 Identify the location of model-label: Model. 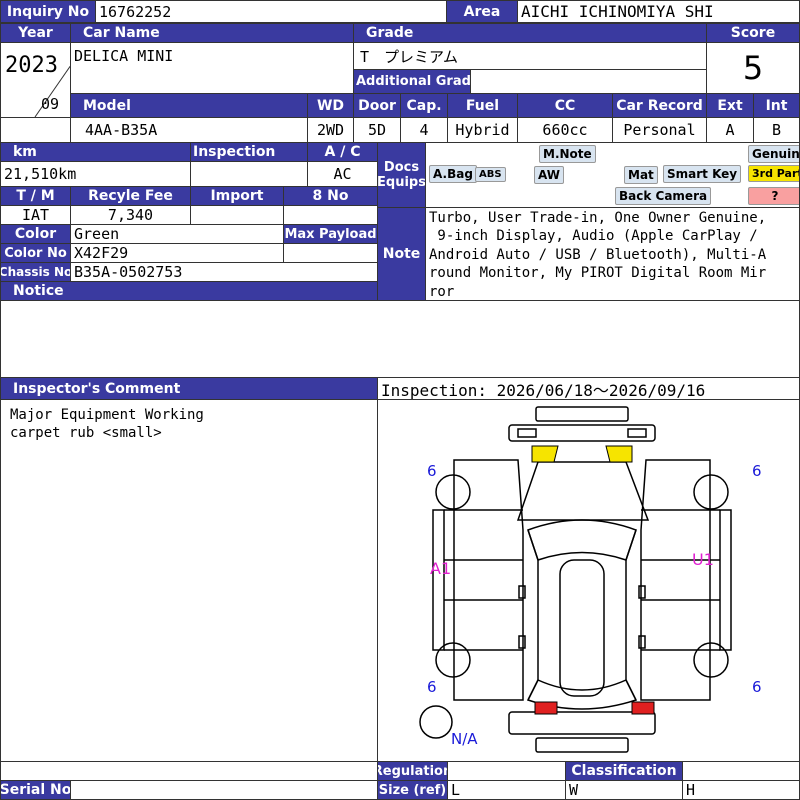
(189, 105).